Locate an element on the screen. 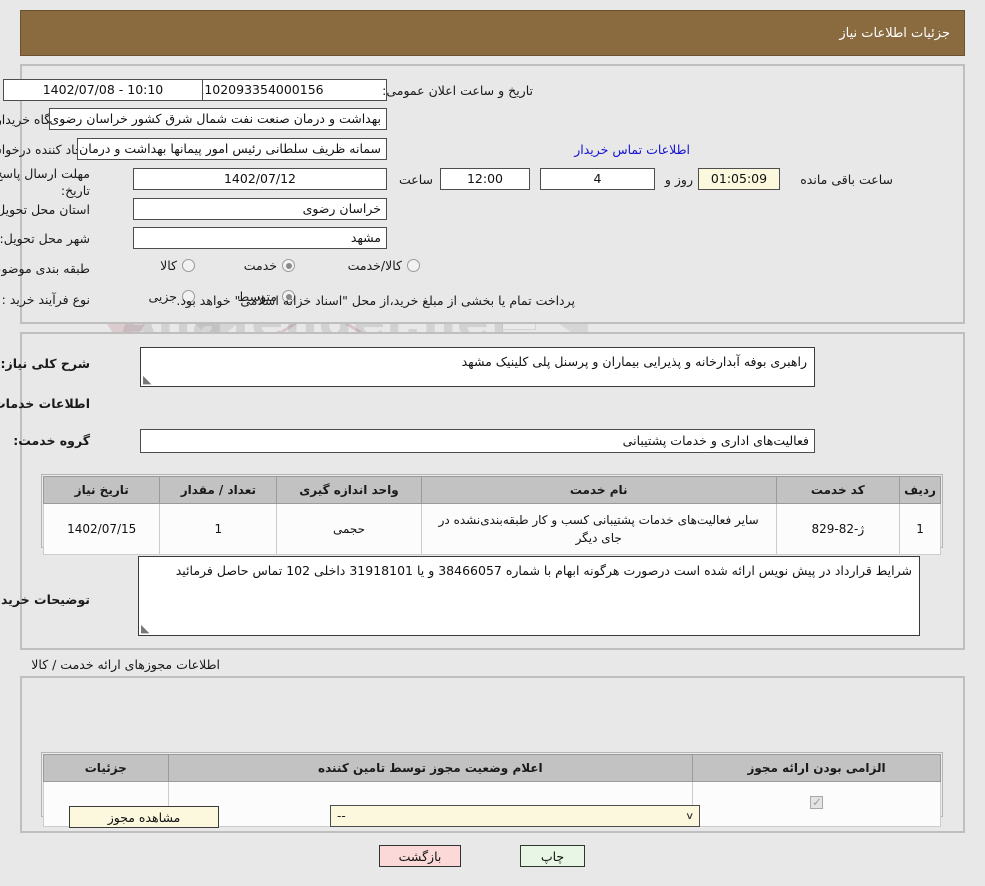 The width and height of the screenshot is (985, 886). services-th-code: کد خدمت is located at coordinates (838, 490).